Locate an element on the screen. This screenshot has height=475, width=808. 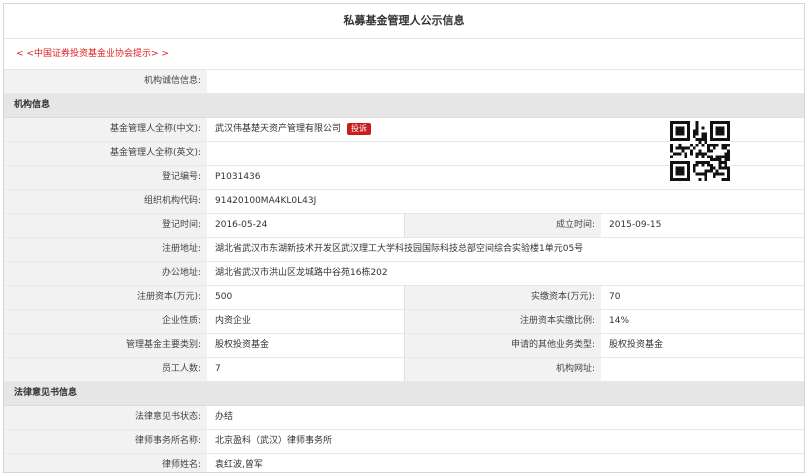
other-biz-value: 股权投资基金 is located at coordinates (636, 345).